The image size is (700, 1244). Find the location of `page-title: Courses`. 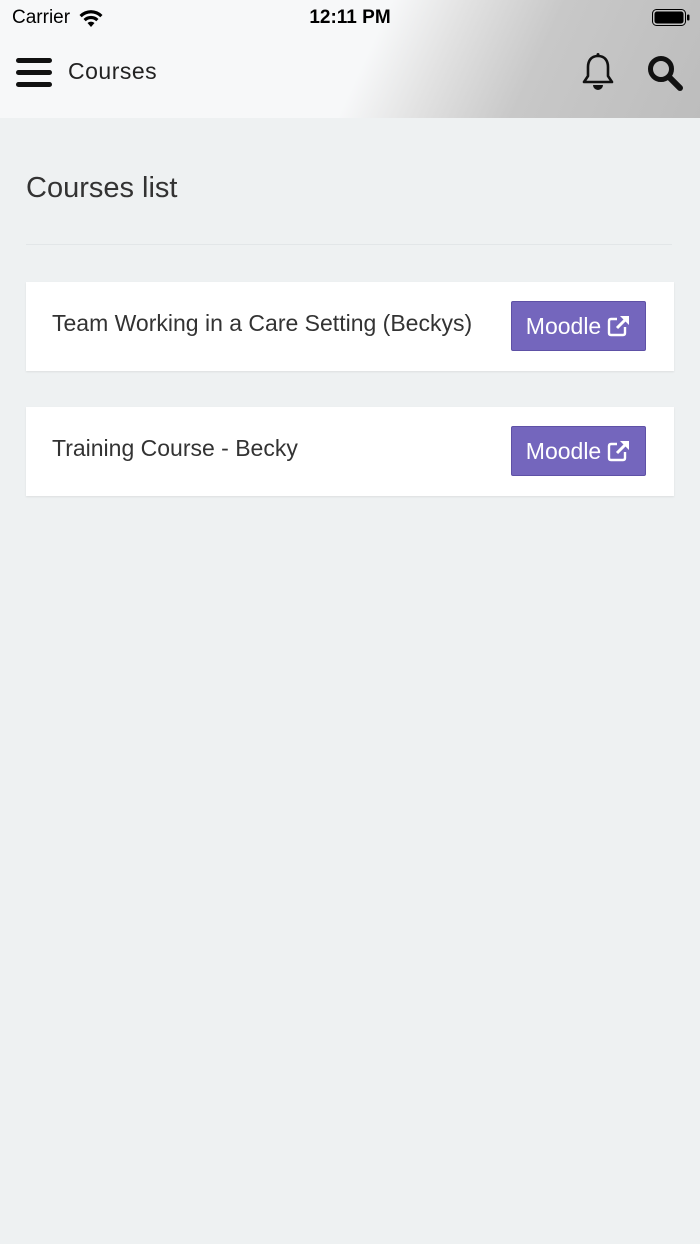

page-title: Courses is located at coordinates (113, 71).